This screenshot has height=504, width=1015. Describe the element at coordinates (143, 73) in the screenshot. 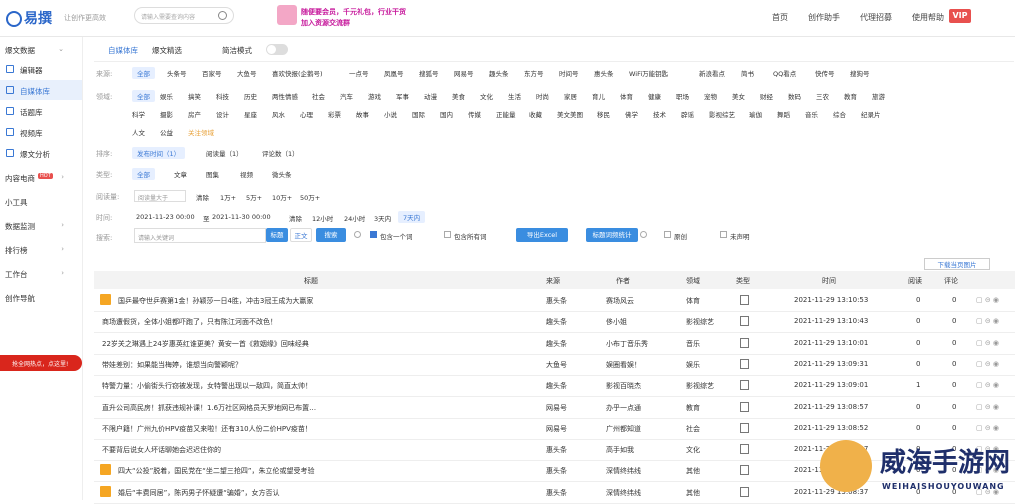

I see `source-option: 全部` at that location.